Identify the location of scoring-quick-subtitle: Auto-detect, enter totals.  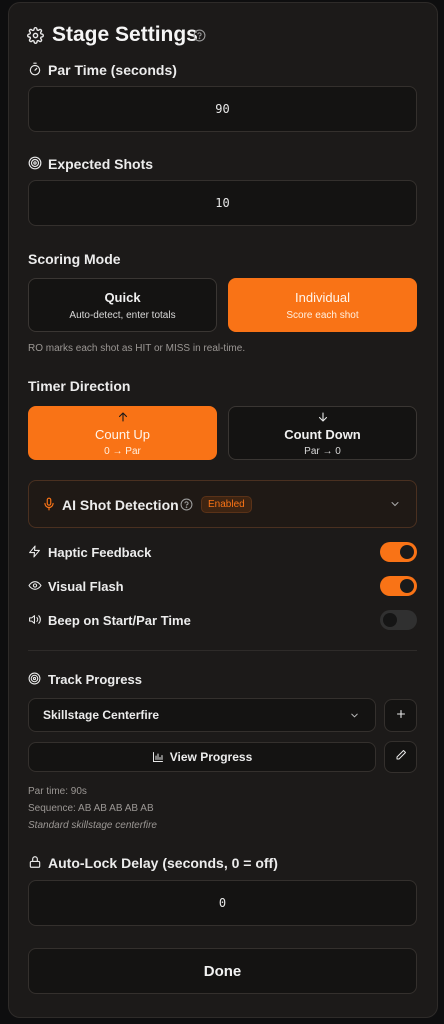
(122, 315).